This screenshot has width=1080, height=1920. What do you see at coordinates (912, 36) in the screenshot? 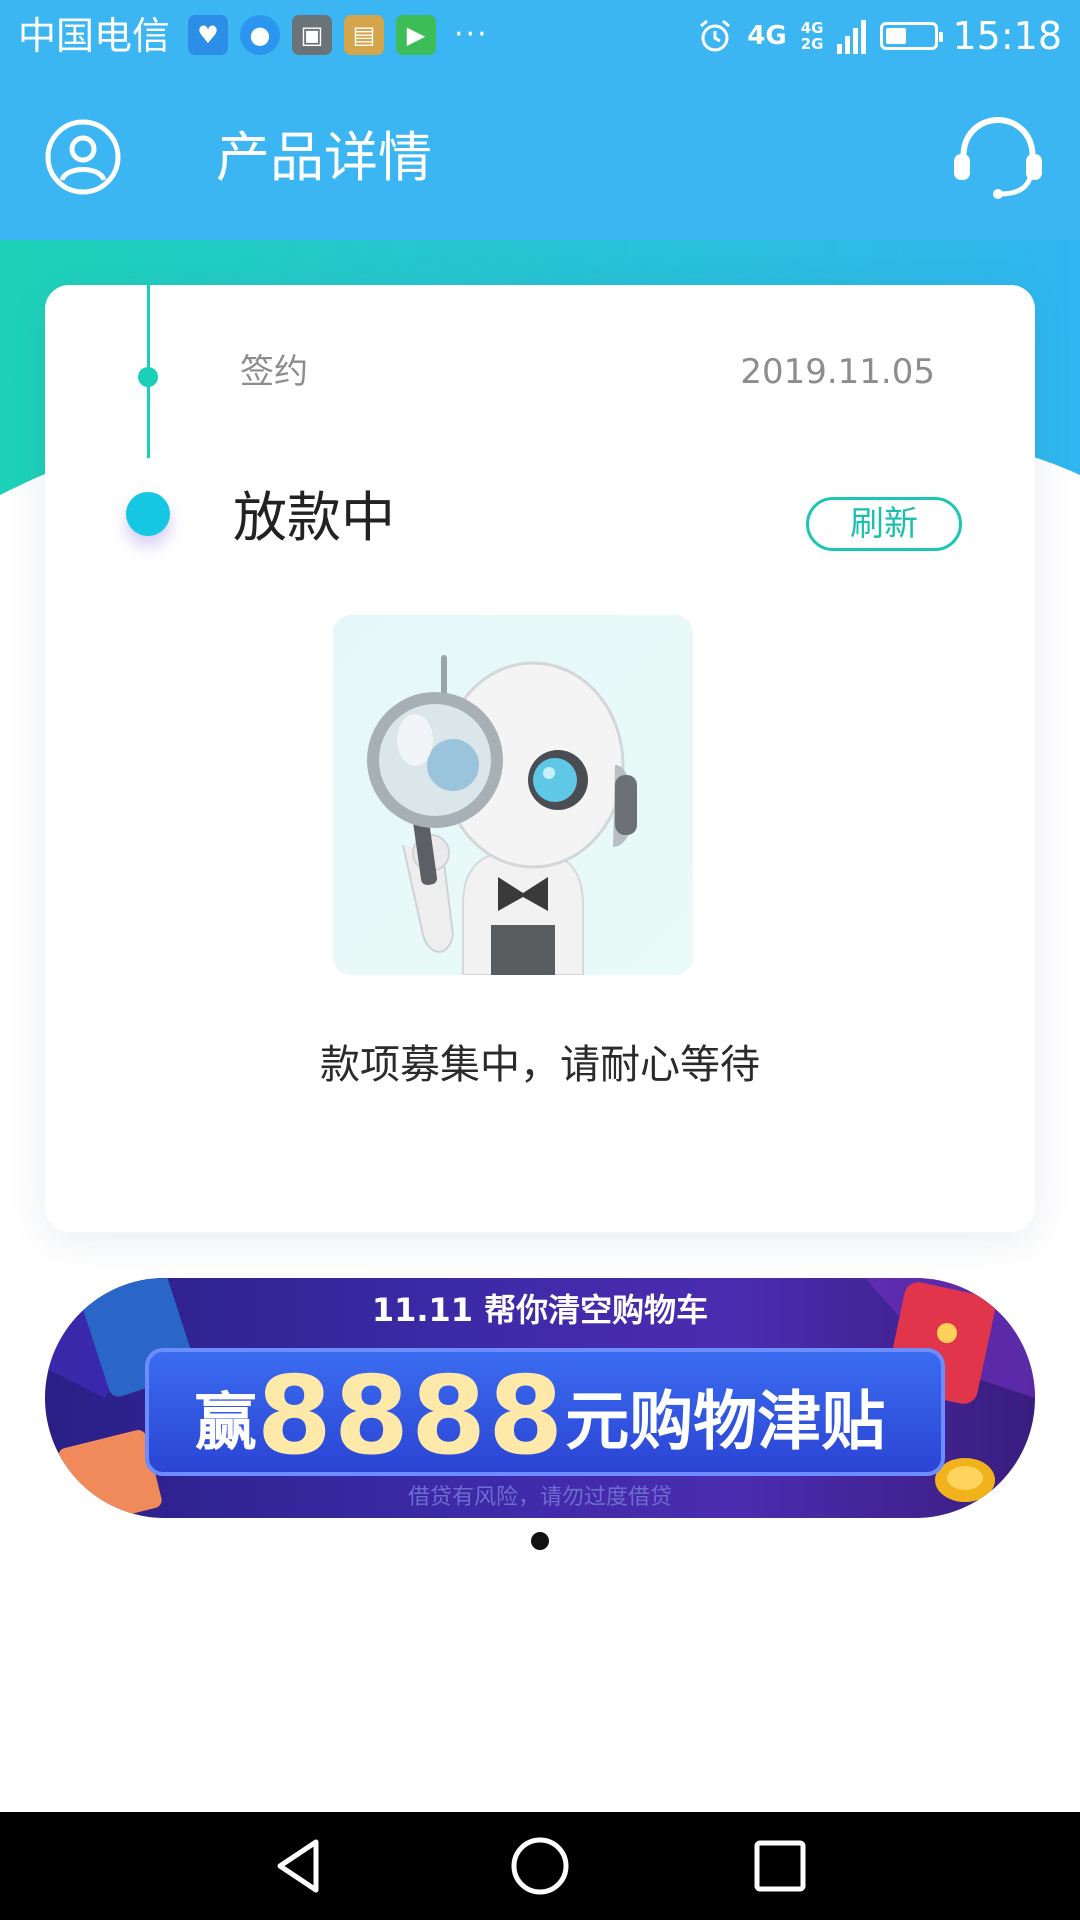
I see `battery-icon` at bounding box center [912, 36].